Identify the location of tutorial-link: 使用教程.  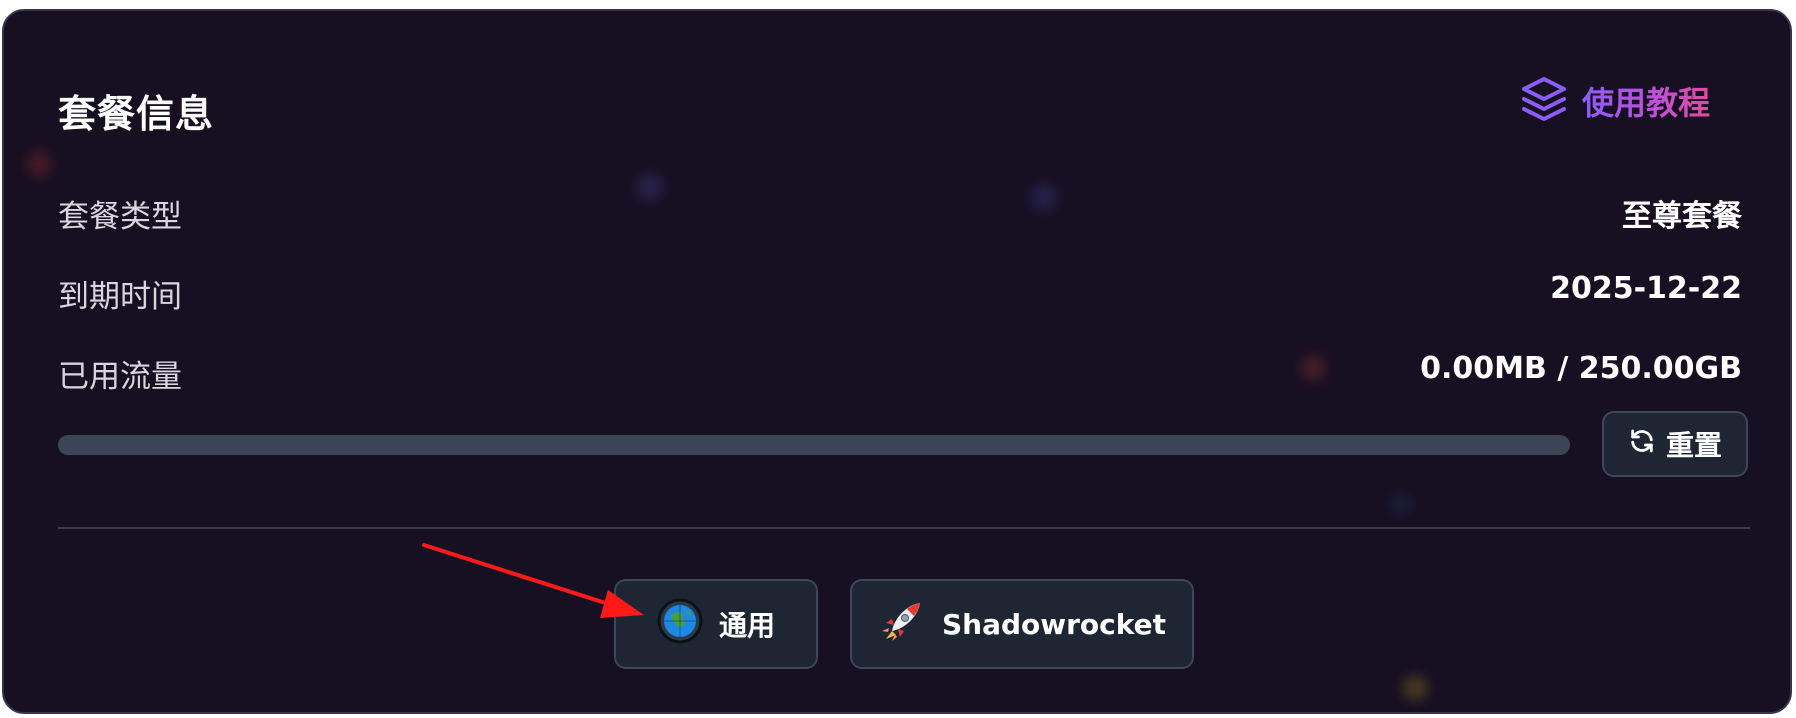
(1615, 101).